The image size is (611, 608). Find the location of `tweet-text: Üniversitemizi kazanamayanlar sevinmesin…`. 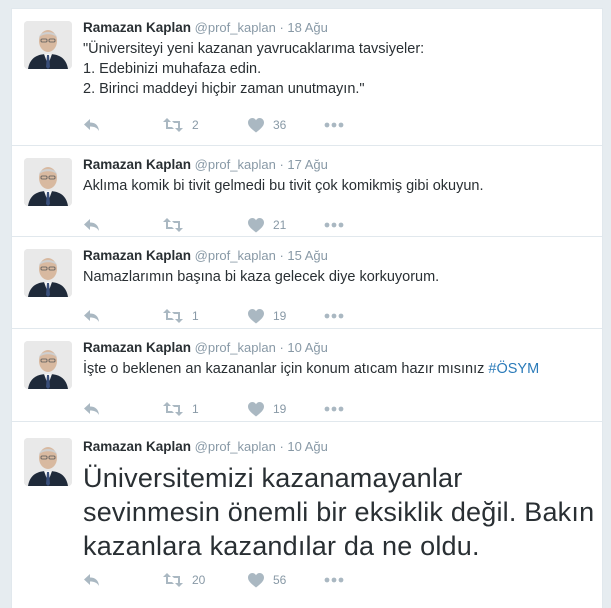

tweet-text: Üniversitemizi kazanamayanlar sevinmesin… is located at coordinates (338, 512).